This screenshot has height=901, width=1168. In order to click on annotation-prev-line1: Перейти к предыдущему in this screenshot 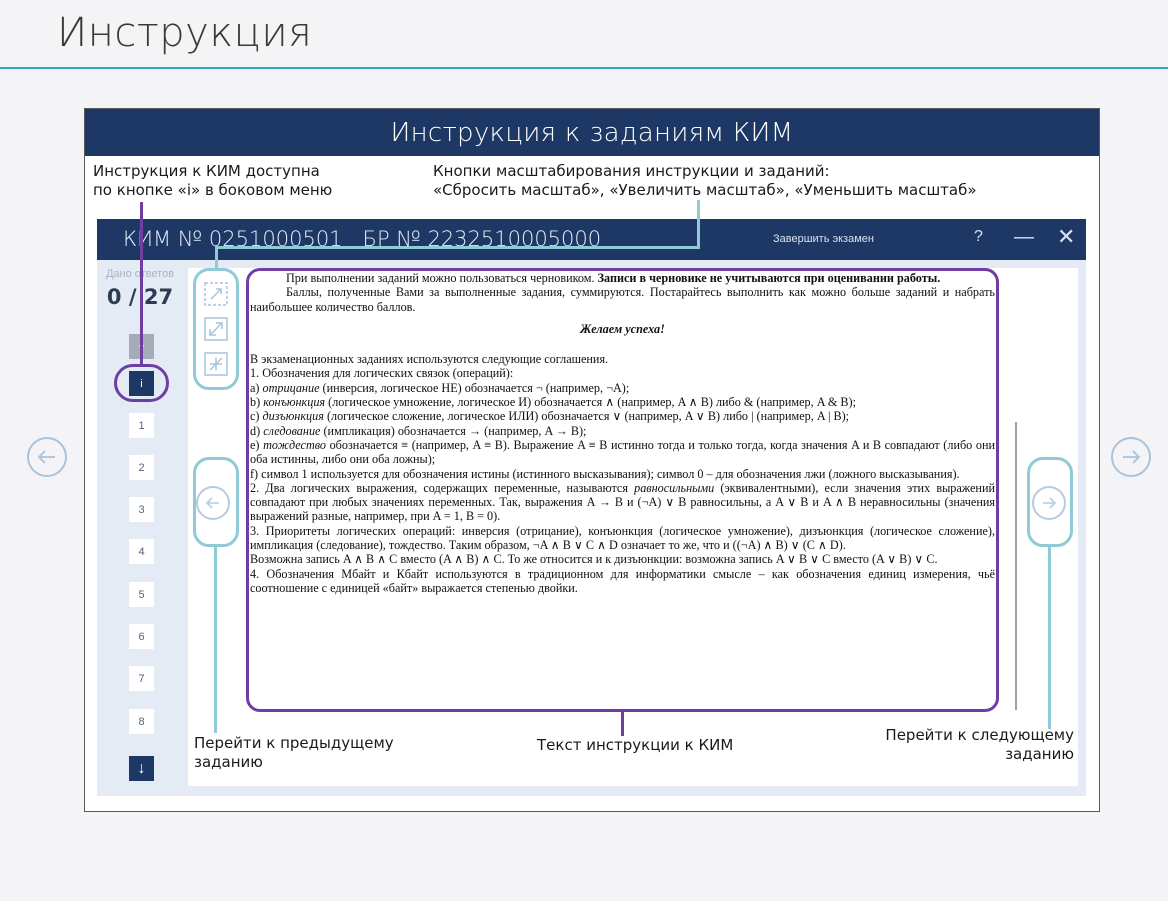, I will do `click(294, 743)`.